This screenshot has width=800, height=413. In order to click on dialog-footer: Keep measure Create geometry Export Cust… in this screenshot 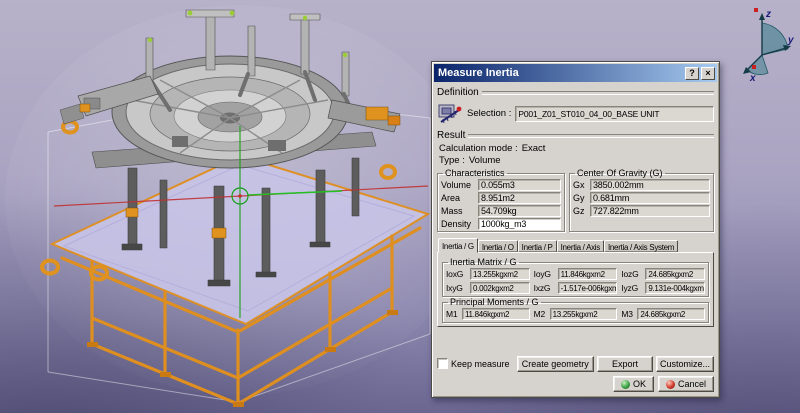, I will do `click(575, 363)`.